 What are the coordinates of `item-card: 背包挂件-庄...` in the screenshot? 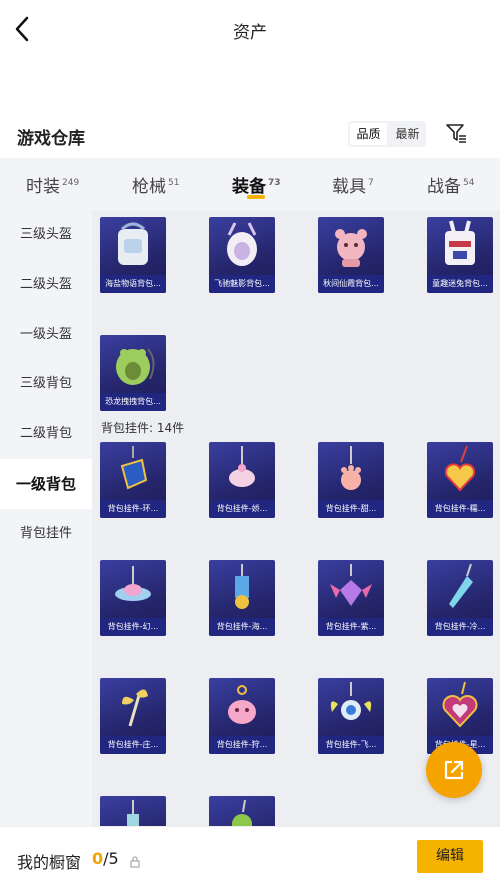 It's located at (133, 716).